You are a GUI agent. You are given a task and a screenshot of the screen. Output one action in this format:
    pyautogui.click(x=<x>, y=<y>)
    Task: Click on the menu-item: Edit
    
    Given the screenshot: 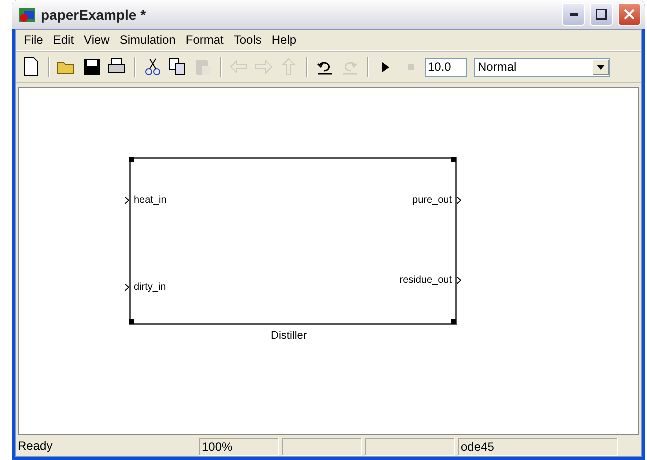 What is the action you would take?
    pyautogui.click(x=64, y=40)
    